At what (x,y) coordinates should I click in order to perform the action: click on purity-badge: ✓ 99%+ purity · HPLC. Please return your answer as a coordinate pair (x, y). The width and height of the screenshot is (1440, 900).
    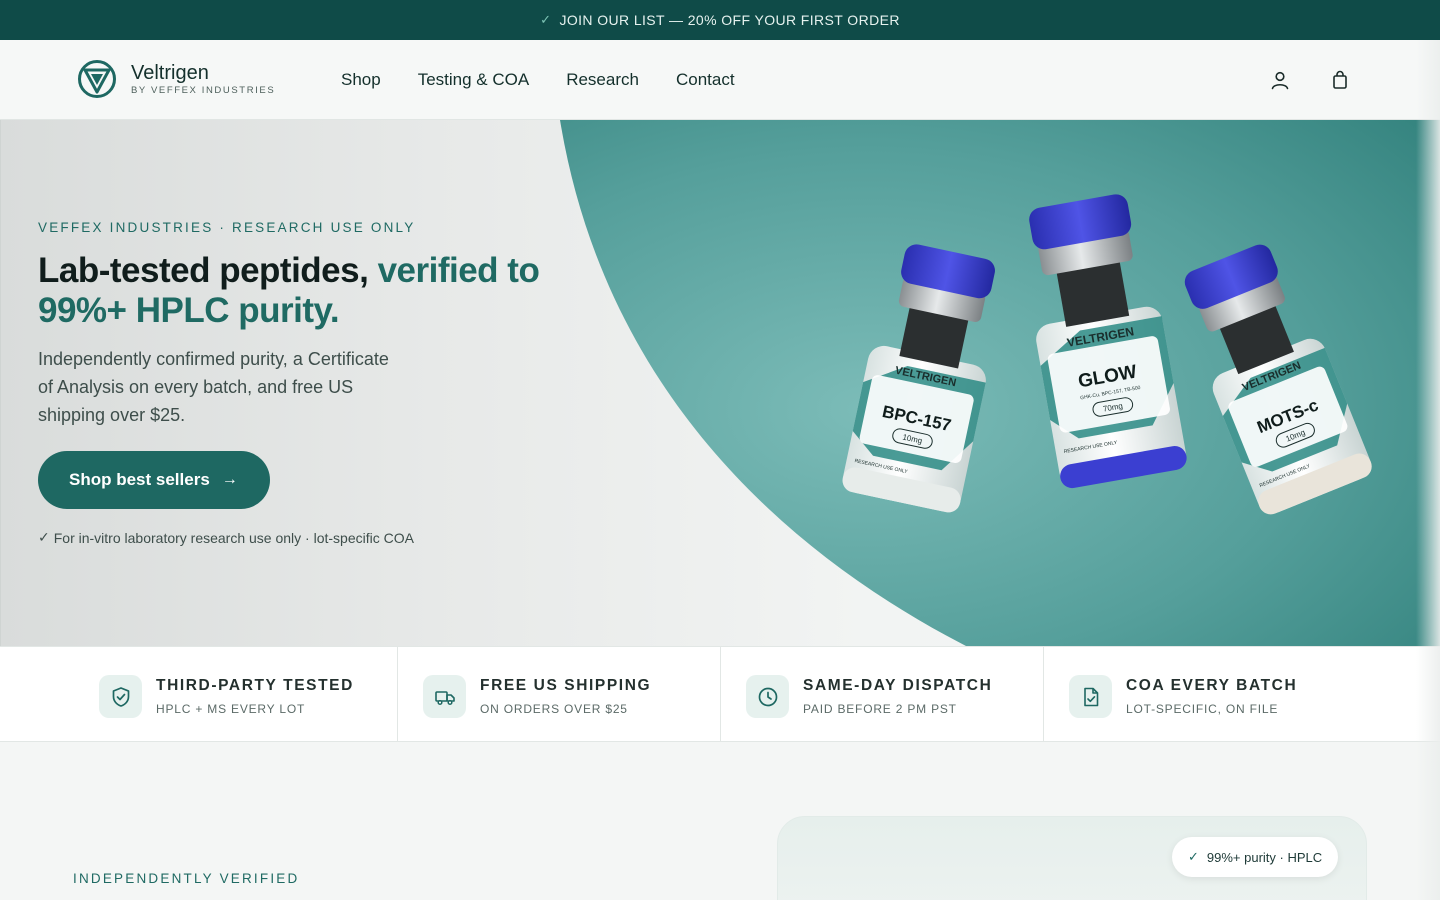
    Looking at the image, I should click on (1255, 857).